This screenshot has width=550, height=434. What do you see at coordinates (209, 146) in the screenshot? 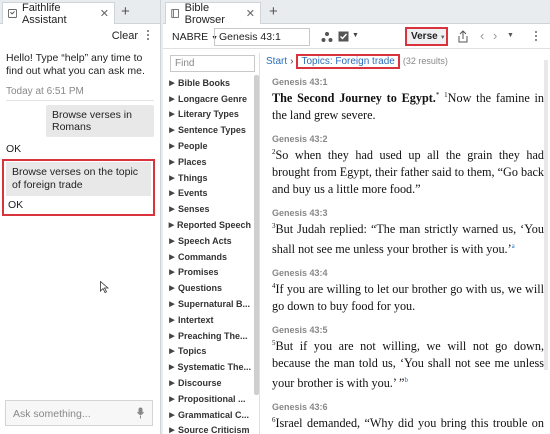
I see `facet-item: ▶ People` at bounding box center [209, 146].